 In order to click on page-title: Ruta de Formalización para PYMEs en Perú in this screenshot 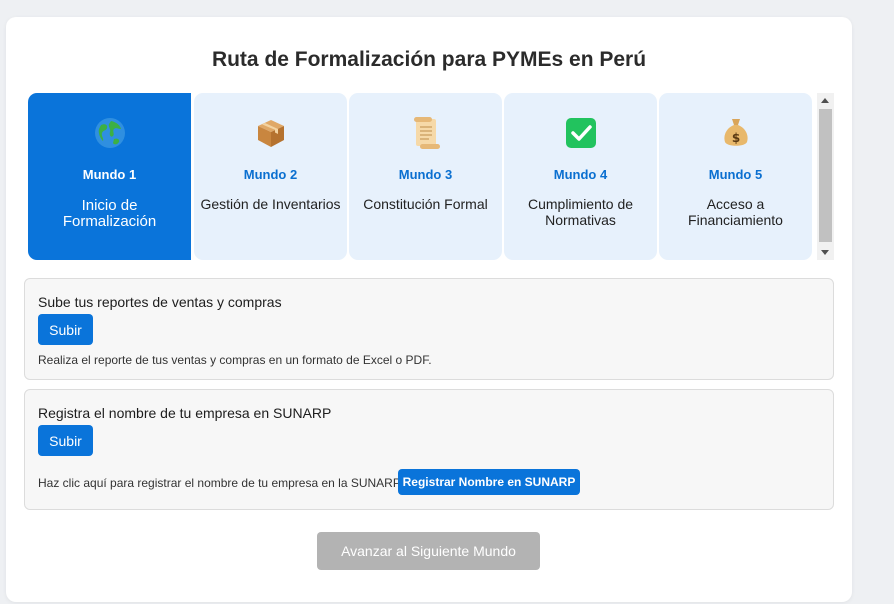, I will do `click(429, 59)`.